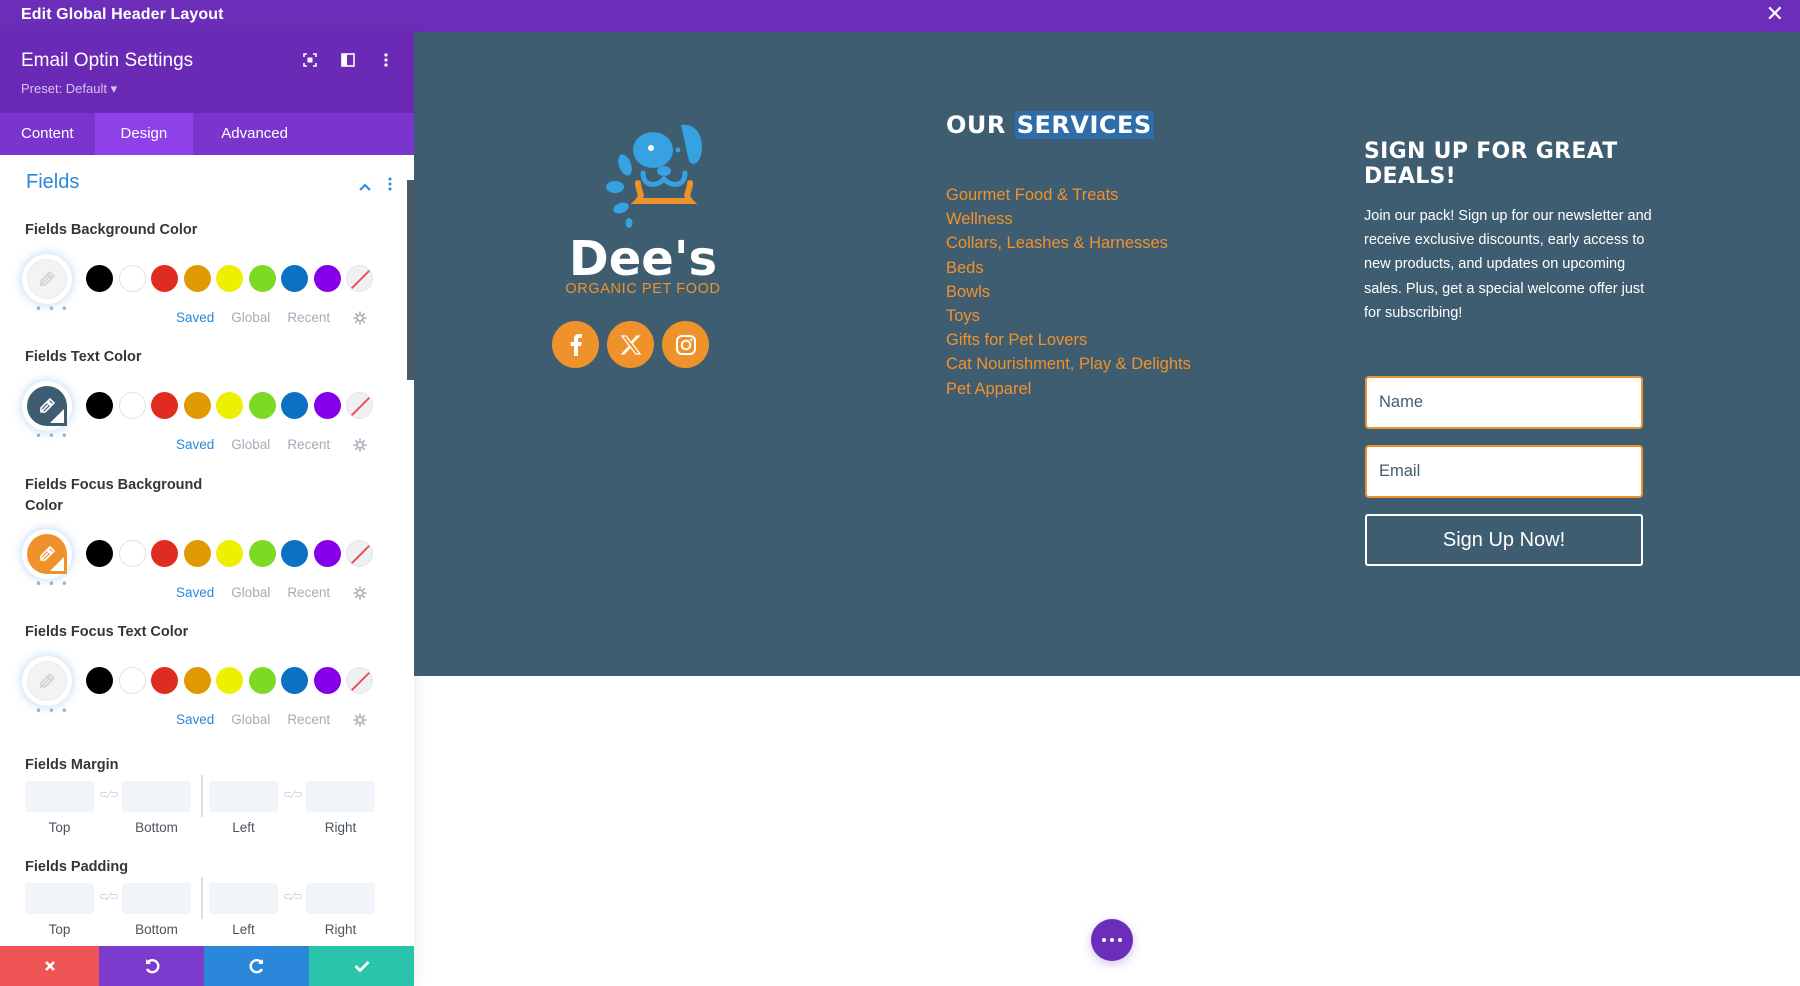 The height and width of the screenshot is (986, 1800). Describe the element at coordinates (1068, 340) in the screenshot. I see `service-link: Gifts for Pet Lovers` at that location.